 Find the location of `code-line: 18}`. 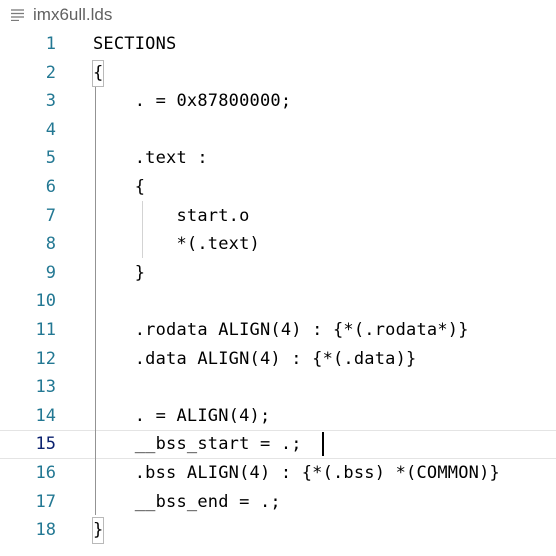

code-line: 18} is located at coordinates (278, 530).